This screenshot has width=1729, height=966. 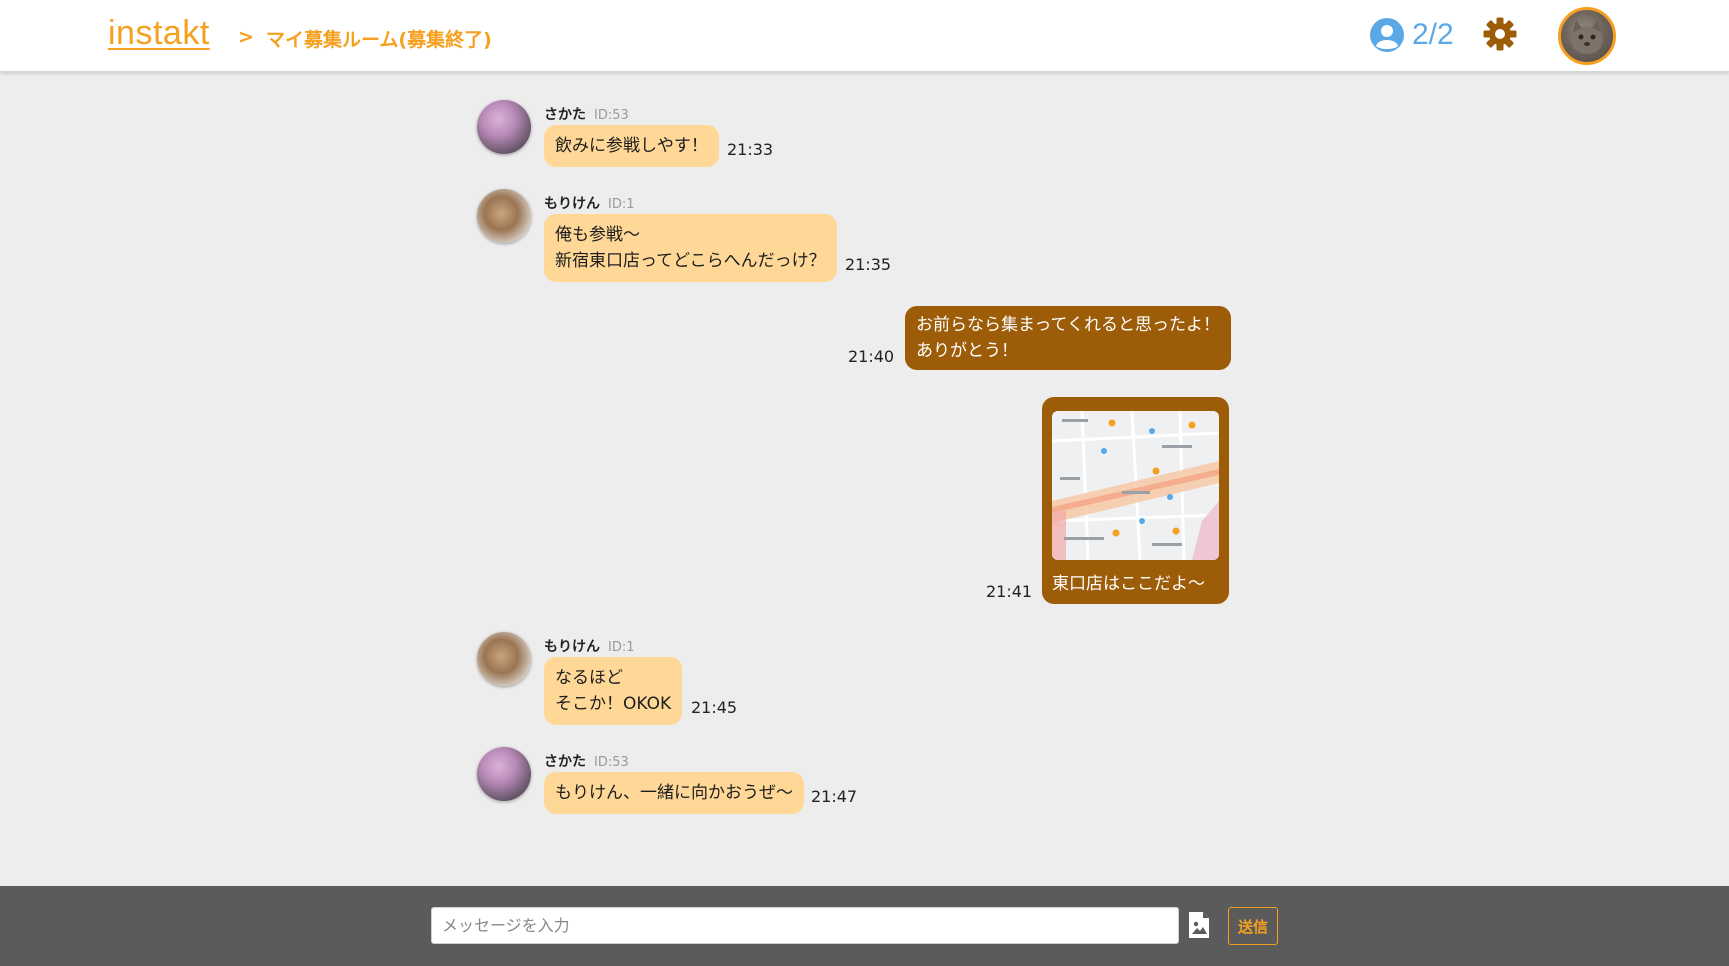 I want to click on breadcrumb-room: マイ募集ルーム(募集終了), so click(x=379, y=38).